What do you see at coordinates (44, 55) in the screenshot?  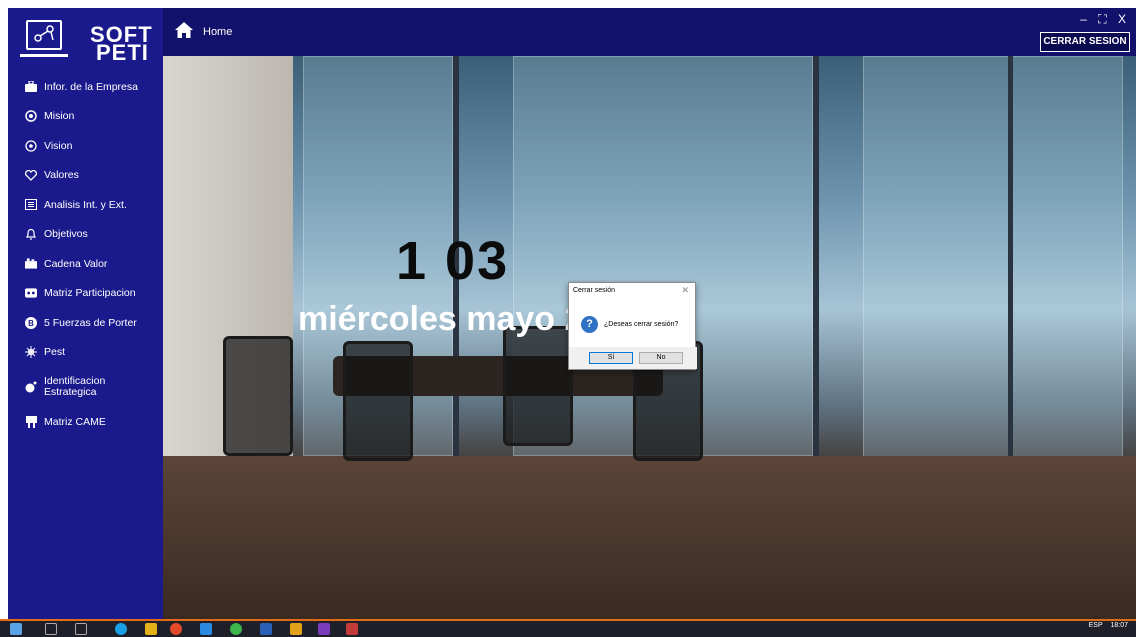 I see `logo-base` at bounding box center [44, 55].